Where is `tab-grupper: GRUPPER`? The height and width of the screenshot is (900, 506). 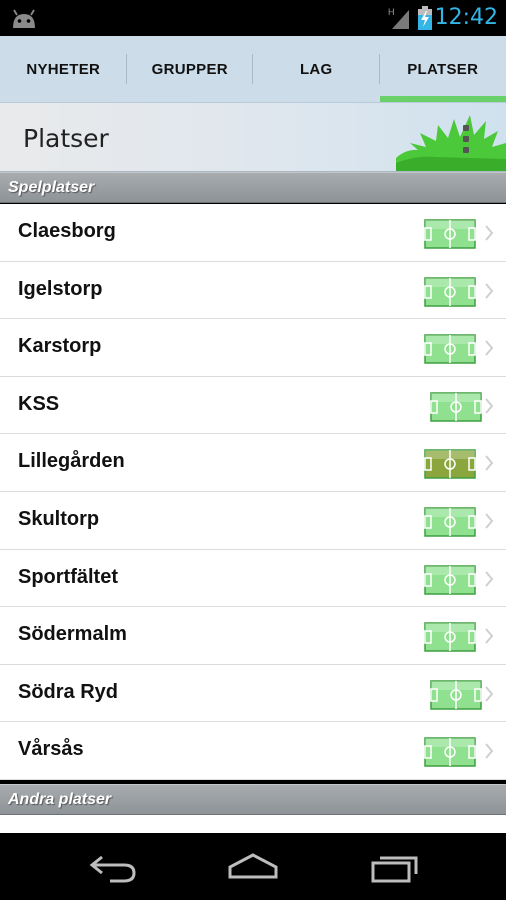
tab-grupper: GRUPPER is located at coordinates (190, 69).